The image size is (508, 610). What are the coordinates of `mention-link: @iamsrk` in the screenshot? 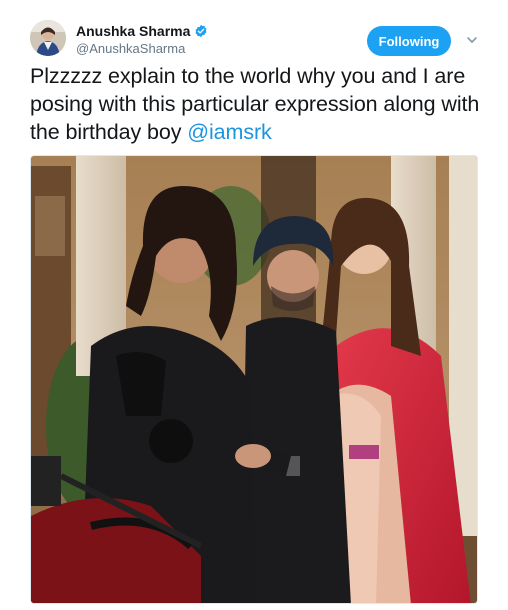 It's located at (229, 132).